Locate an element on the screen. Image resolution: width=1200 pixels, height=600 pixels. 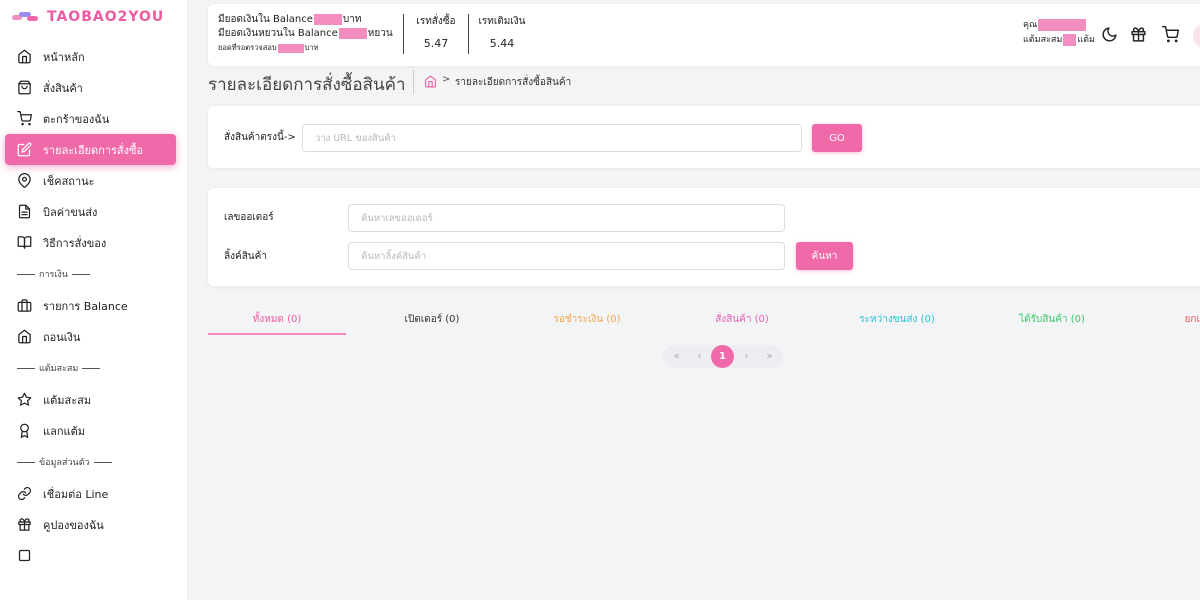
status-tab: ทั้งหมด (0) is located at coordinates (277, 321).